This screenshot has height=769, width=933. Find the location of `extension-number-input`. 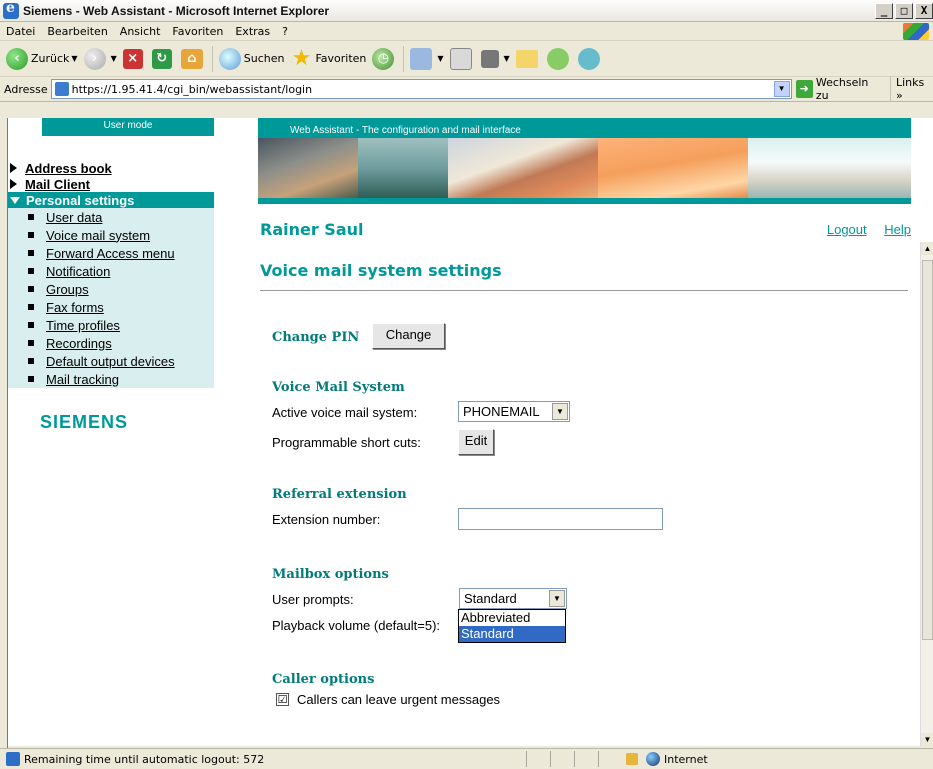

extension-number-input is located at coordinates (560, 519).